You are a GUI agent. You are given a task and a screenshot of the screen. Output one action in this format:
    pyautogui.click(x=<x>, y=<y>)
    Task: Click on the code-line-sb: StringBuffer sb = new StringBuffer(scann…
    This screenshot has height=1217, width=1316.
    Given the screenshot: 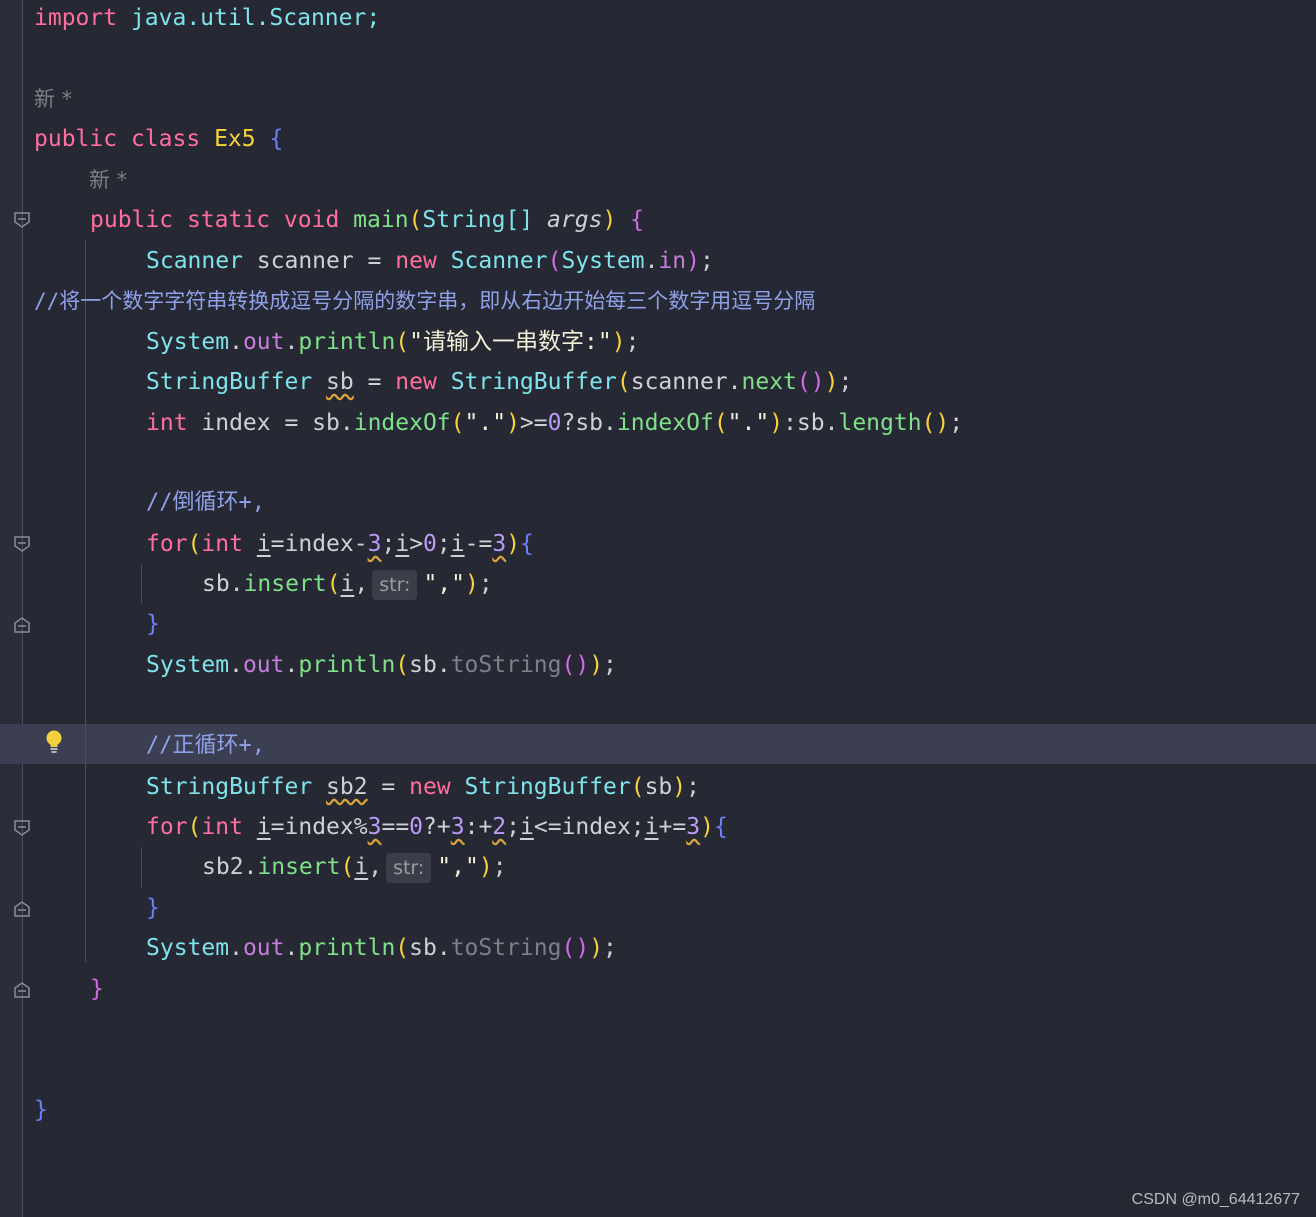 What is the action you would take?
    pyautogui.click(x=499, y=382)
    